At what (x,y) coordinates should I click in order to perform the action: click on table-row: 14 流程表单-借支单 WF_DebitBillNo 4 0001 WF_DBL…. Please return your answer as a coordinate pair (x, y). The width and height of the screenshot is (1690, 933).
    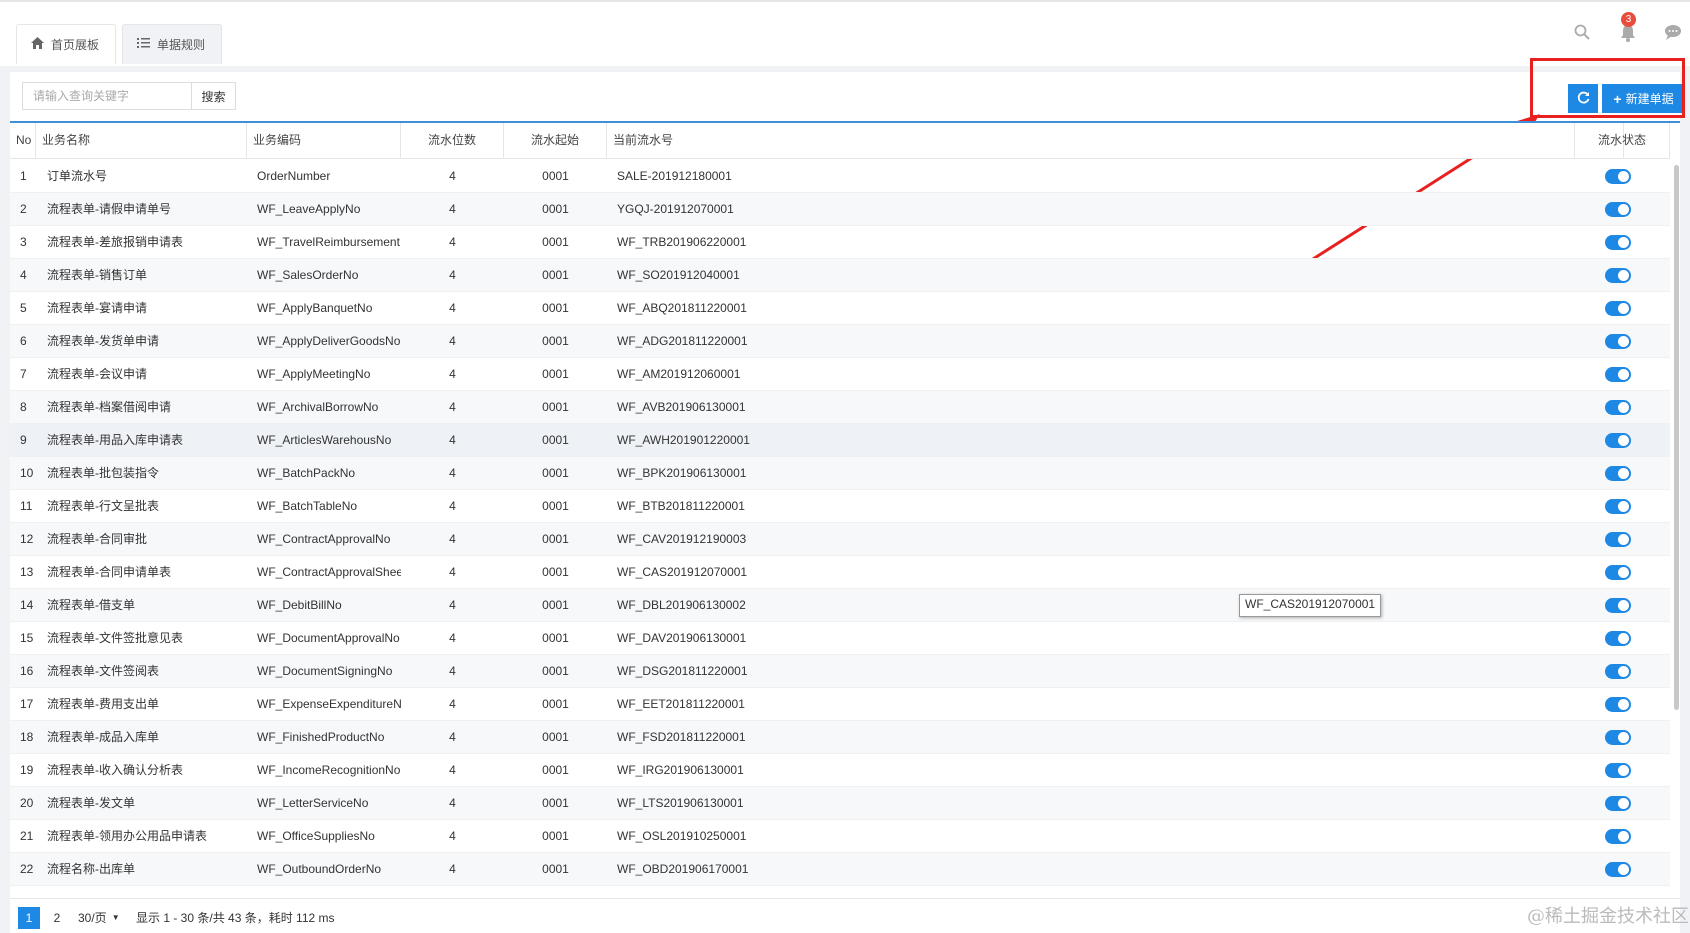
    Looking at the image, I should click on (840, 605).